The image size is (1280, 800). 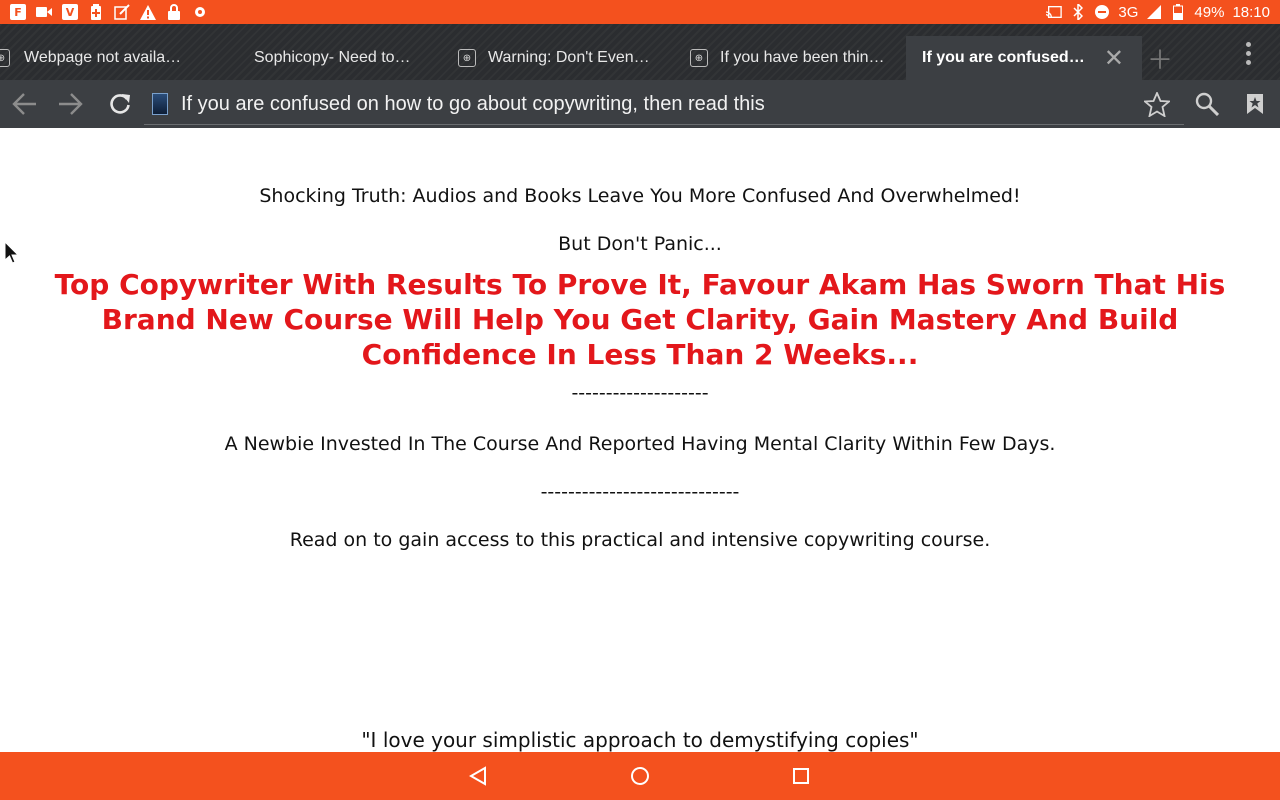 I want to click on search-icon, so click(x=1207, y=104).